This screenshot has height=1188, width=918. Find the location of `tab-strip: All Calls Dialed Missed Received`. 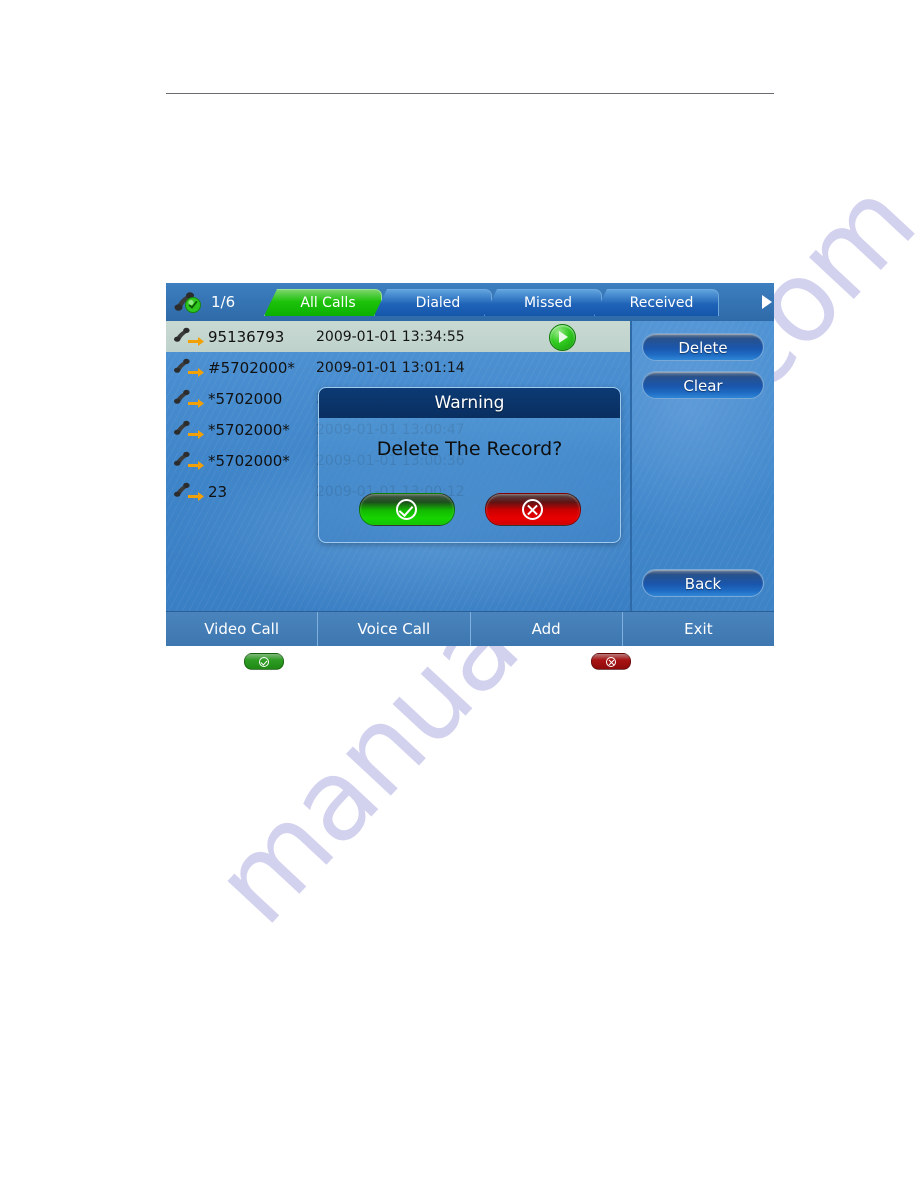

tab-strip: All Calls Dialed Missed Received is located at coordinates (519, 305).